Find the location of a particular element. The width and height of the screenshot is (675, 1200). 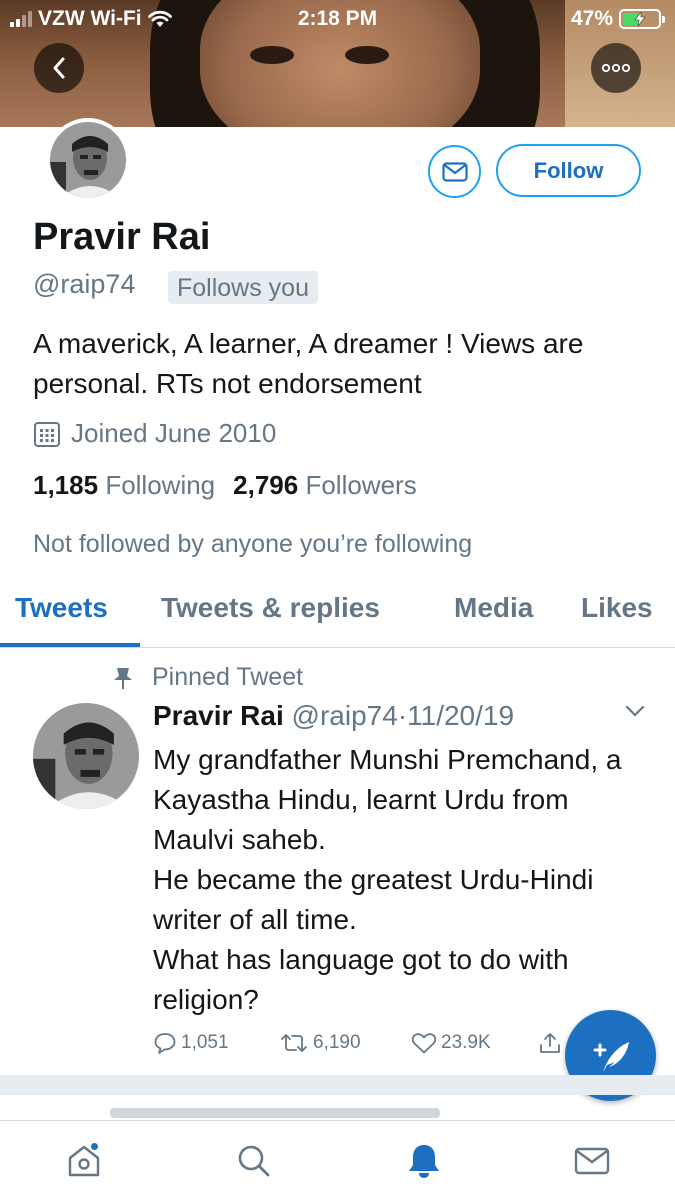

compose-feather-icon is located at coordinates (611, 1056).